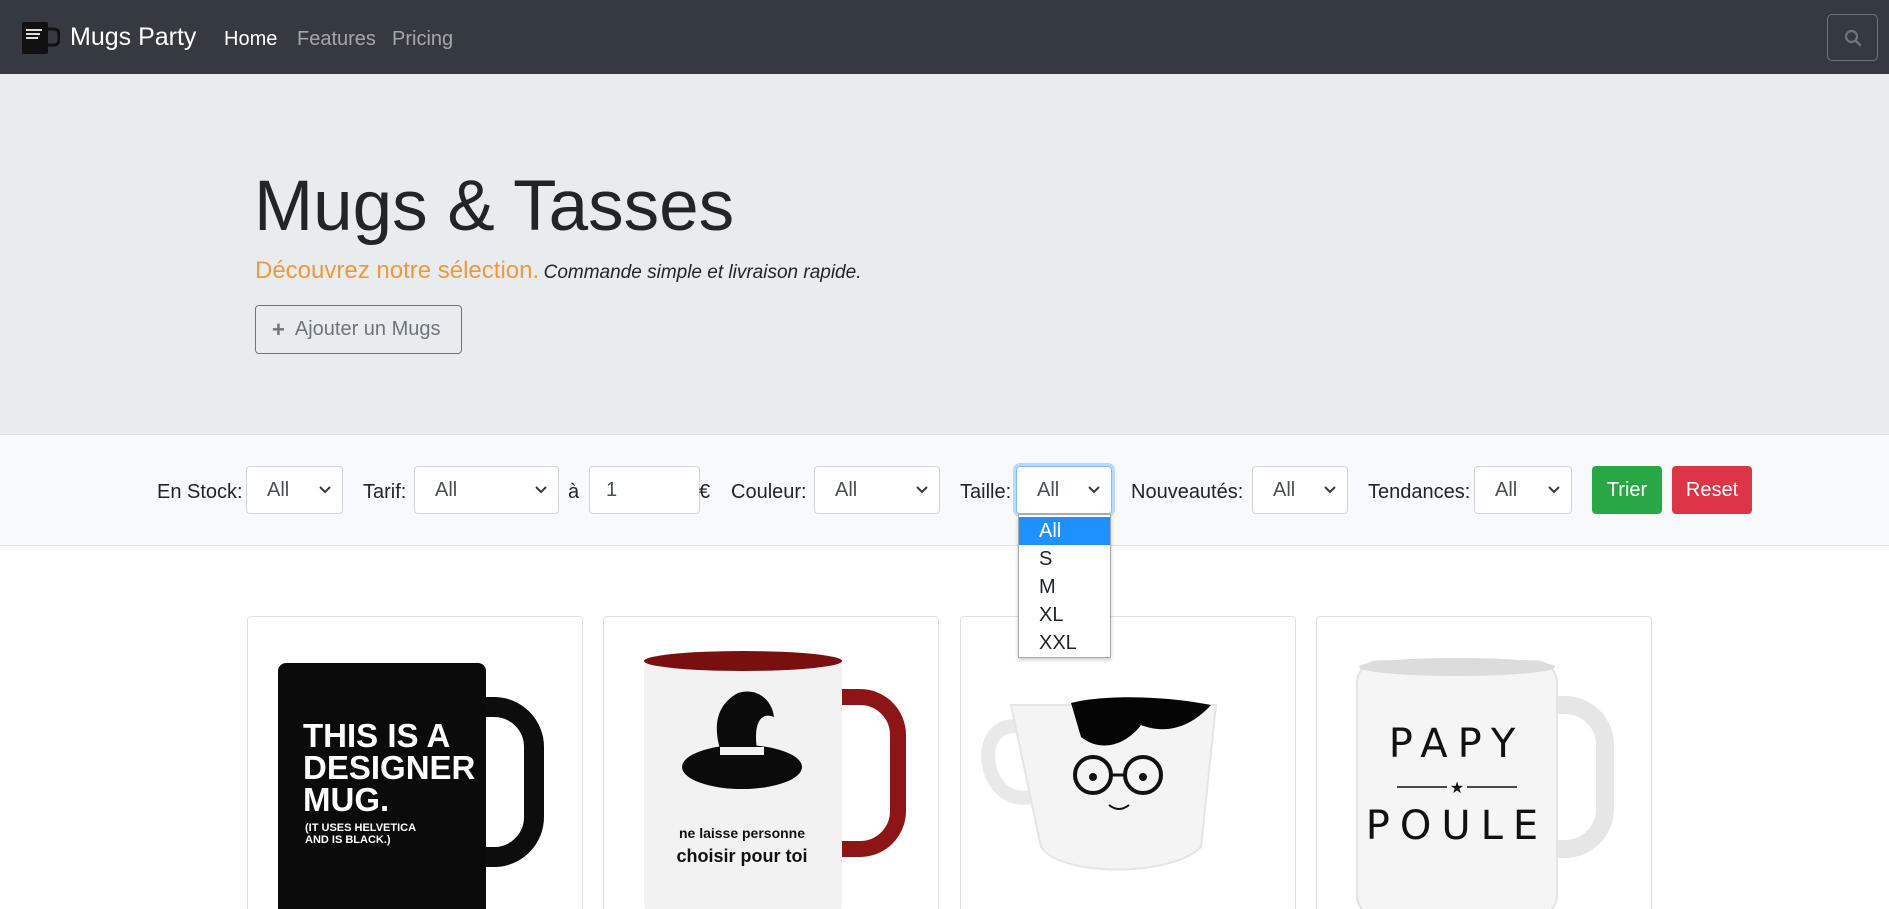 Image resolution: width=1889 pixels, height=909 pixels. I want to click on taille-option-xl: XL, so click(1064, 615).